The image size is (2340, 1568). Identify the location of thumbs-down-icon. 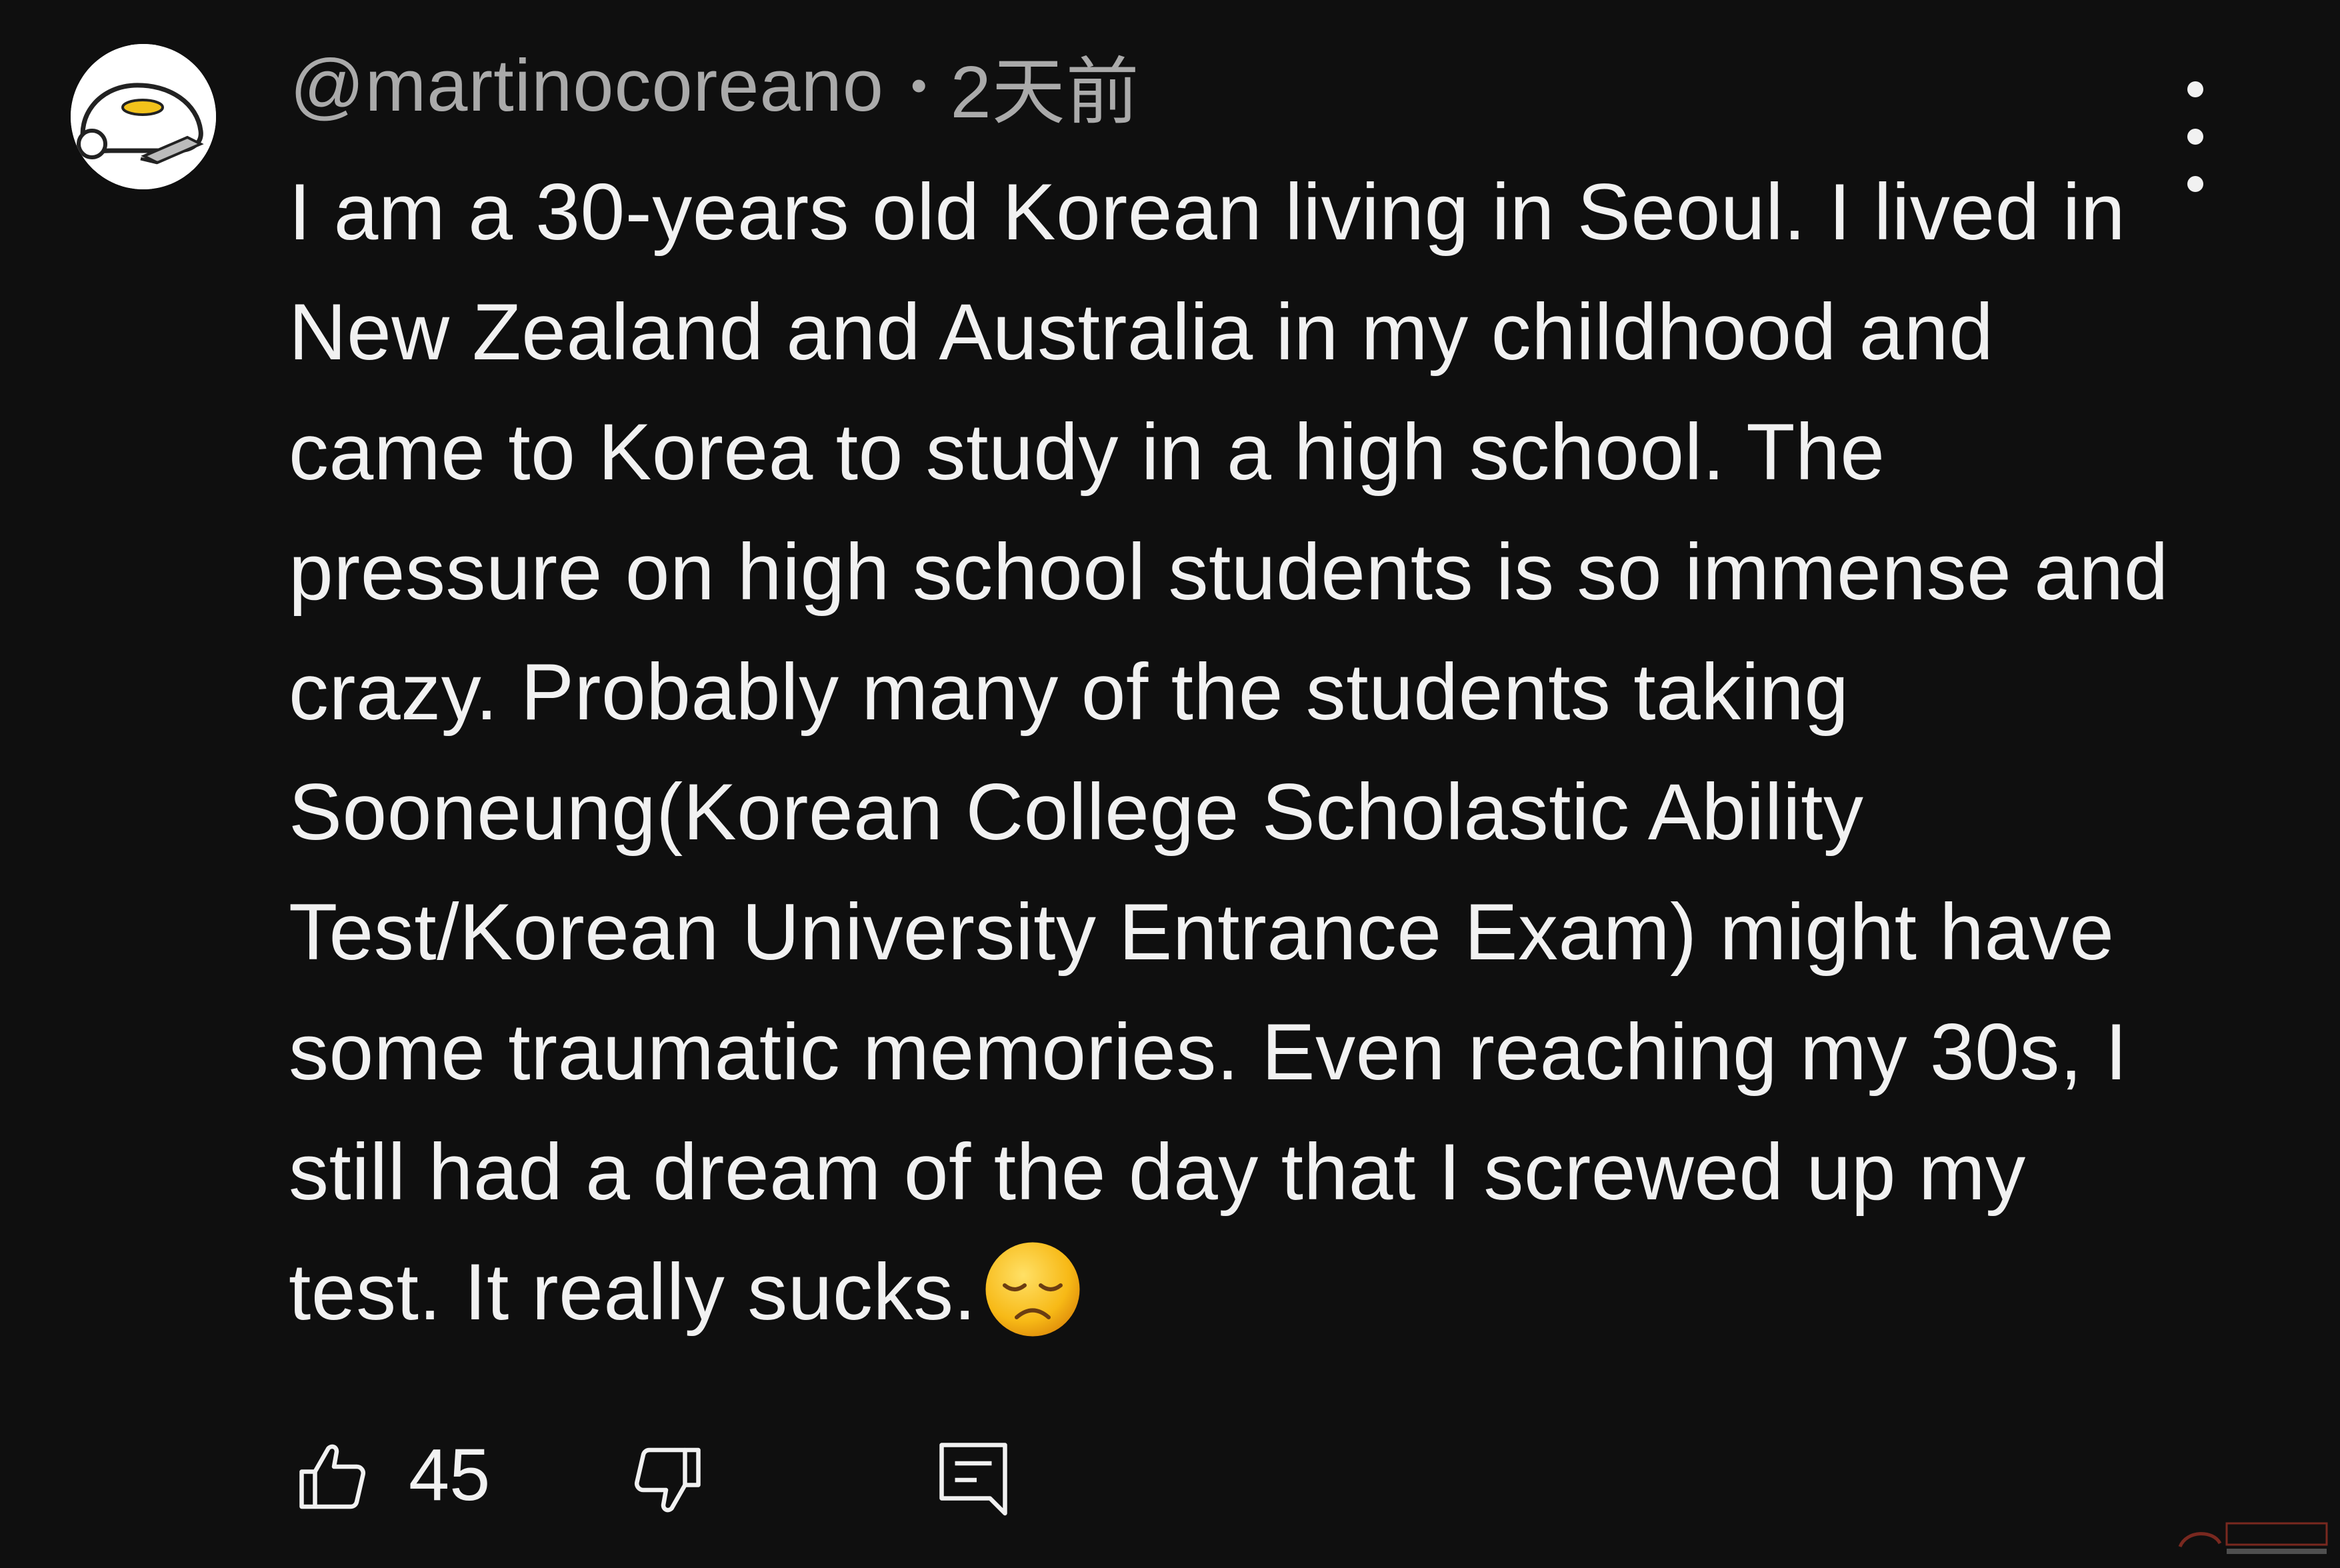
(667, 1480).